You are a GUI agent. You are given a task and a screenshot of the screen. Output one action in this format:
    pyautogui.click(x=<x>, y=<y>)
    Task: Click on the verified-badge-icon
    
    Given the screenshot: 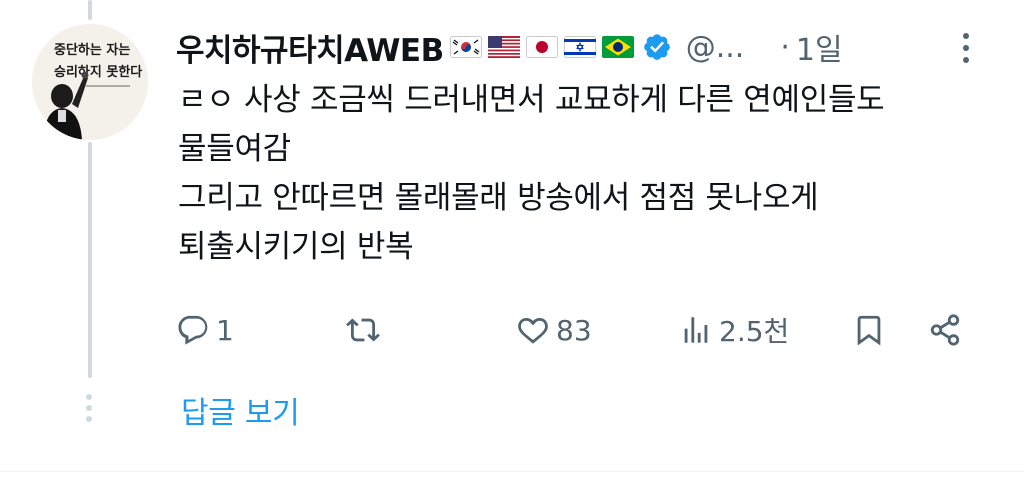 What is the action you would take?
    pyautogui.click(x=657, y=47)
    